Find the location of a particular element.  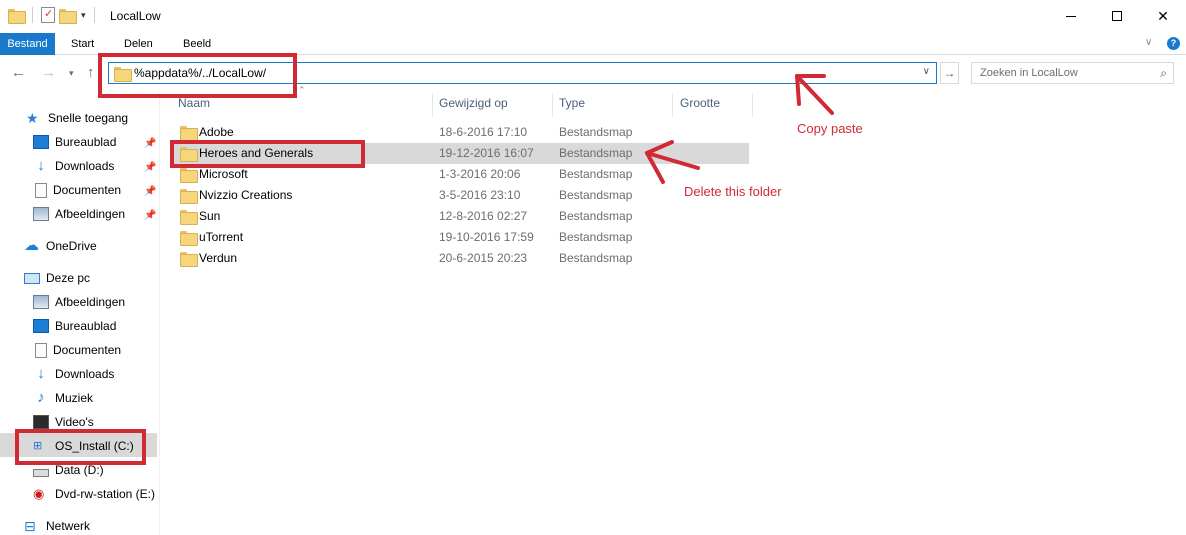

delete-folder-note: Delete this folder is located at coordinates (733, 191).